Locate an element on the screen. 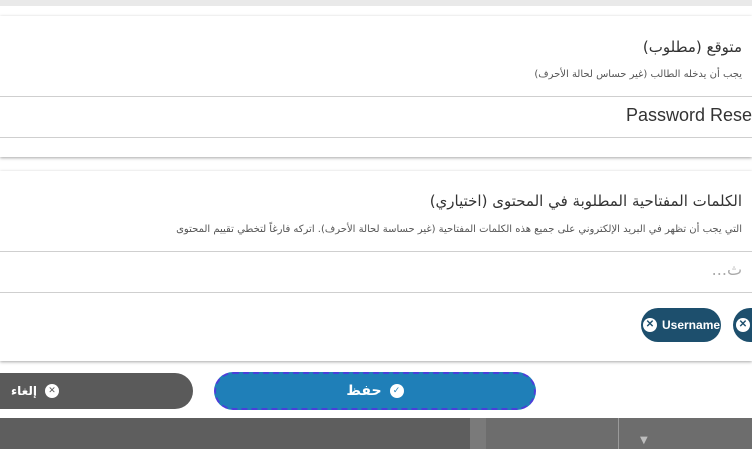  keywords-input: ...ث is located at coordinates (376, 272).